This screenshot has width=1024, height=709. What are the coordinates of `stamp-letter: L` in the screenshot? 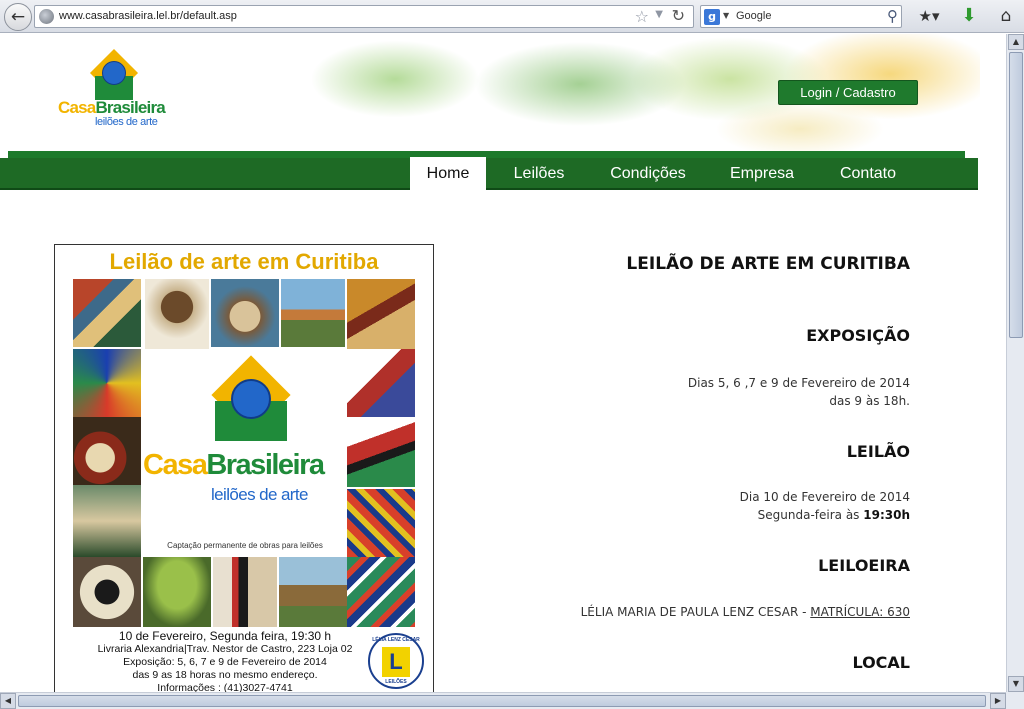 It's located at (396, 662).